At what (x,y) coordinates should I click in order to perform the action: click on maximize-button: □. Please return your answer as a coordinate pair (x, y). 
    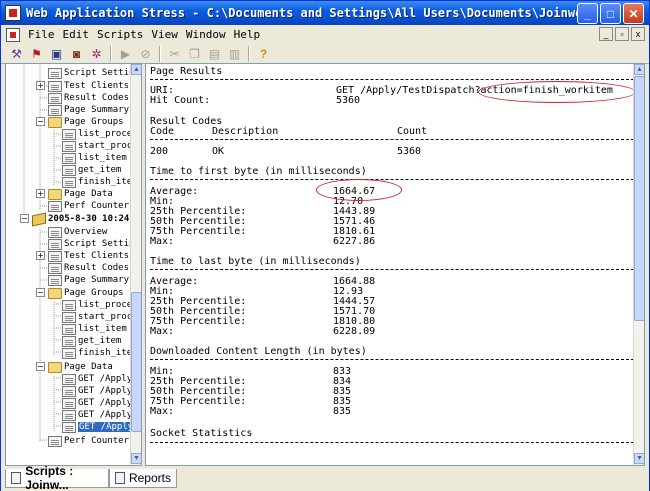
    Looking at the image, I should click on (610, 13).